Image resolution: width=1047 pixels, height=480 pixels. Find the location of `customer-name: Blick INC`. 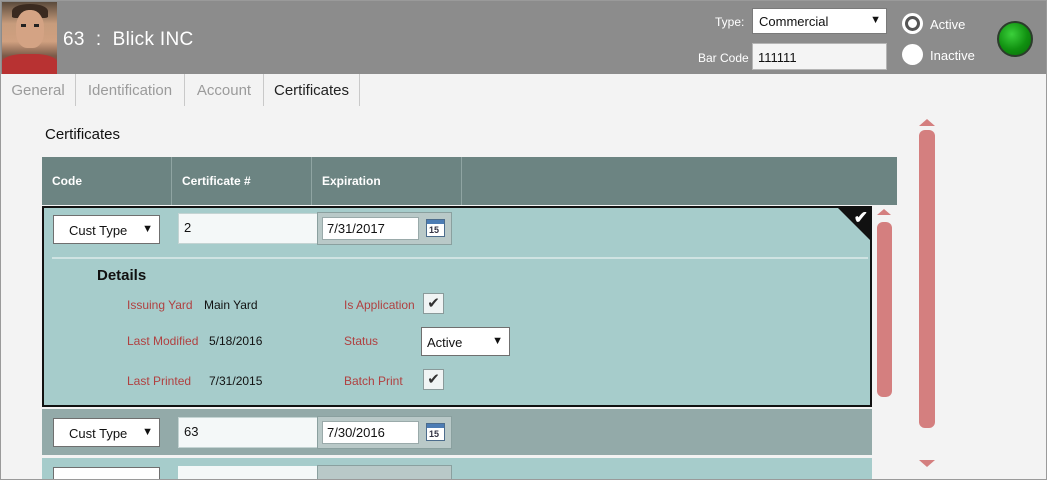

customer-name: Blick INC is located at coordinates (153, 39).